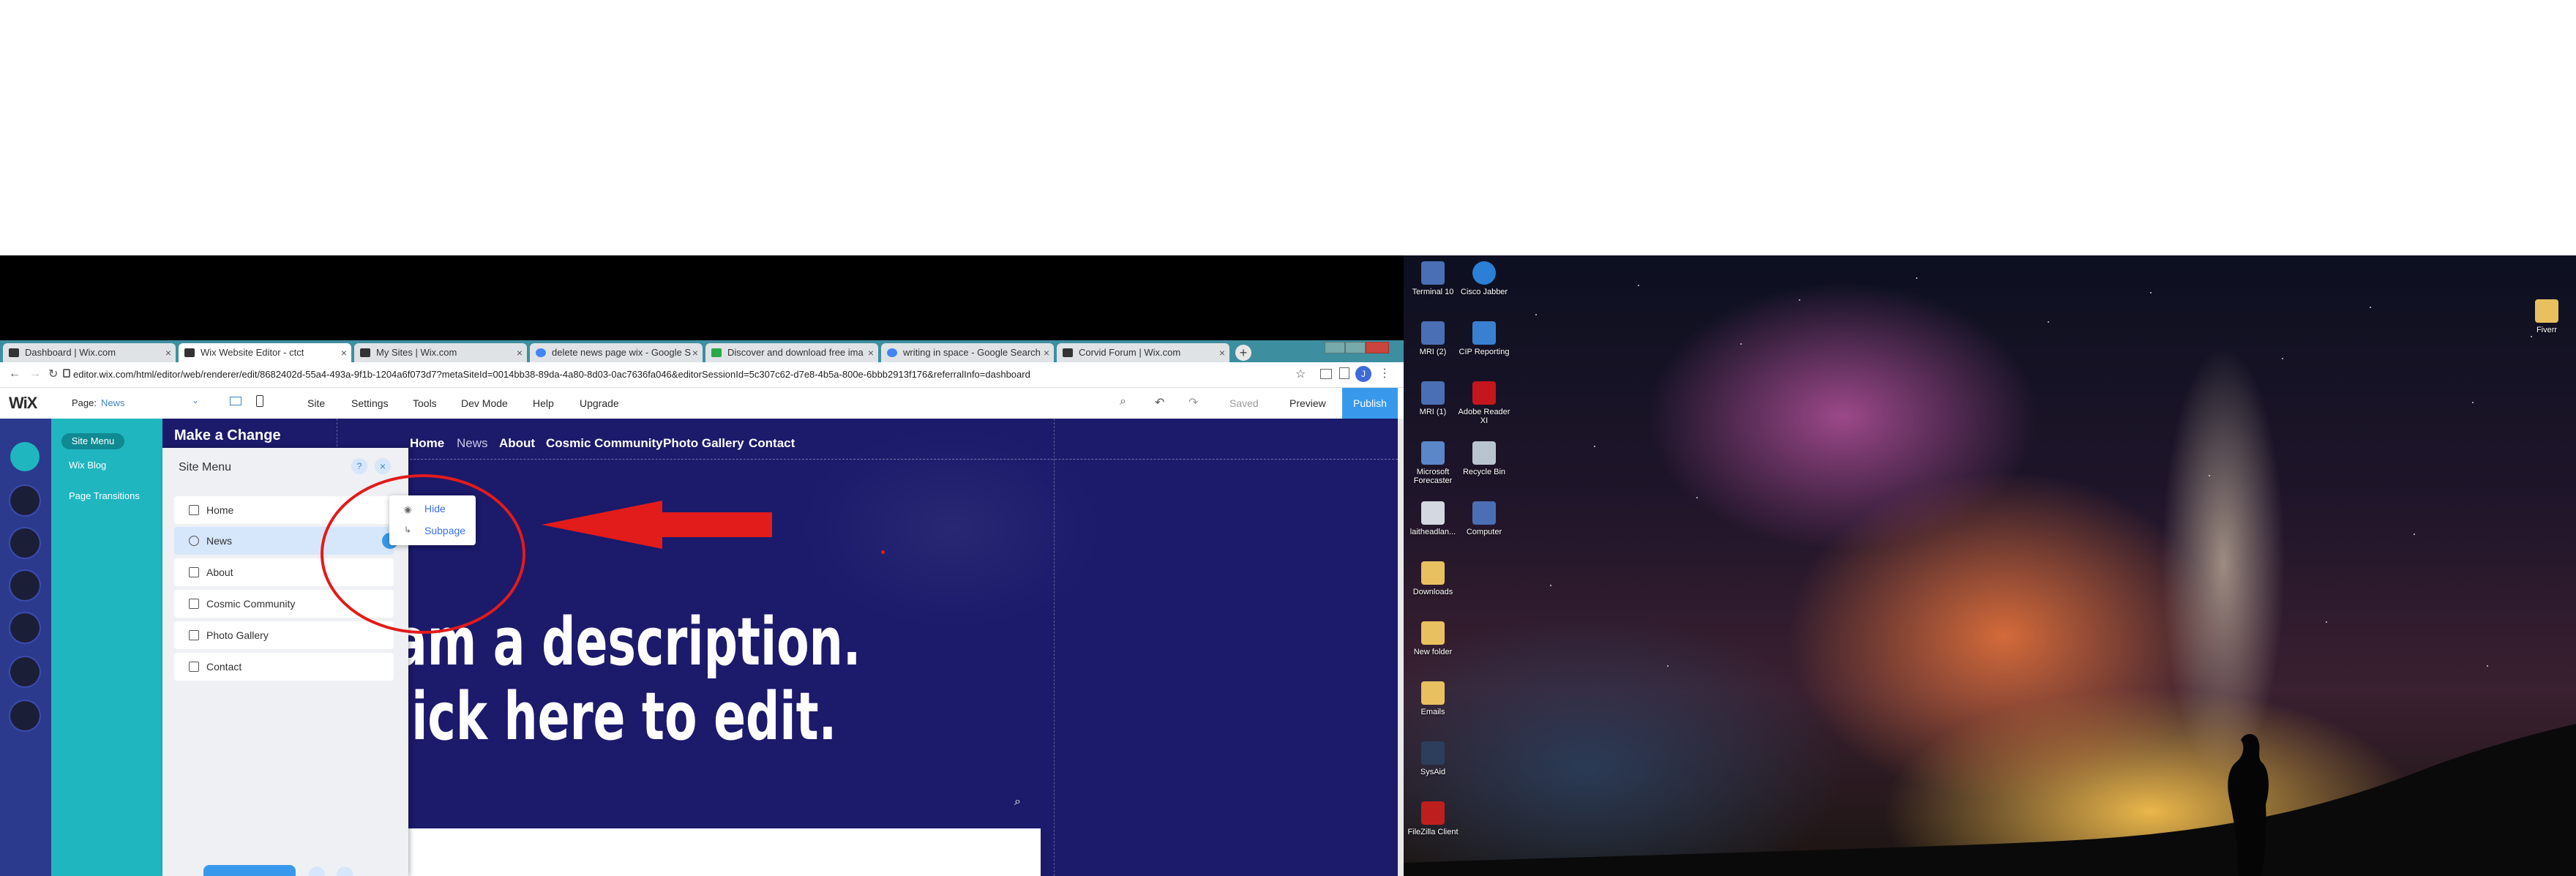  What do you see at coordinates (543, 403) in the screenshot?
I see `menu-help: Help` at bounding box center [543, 403].